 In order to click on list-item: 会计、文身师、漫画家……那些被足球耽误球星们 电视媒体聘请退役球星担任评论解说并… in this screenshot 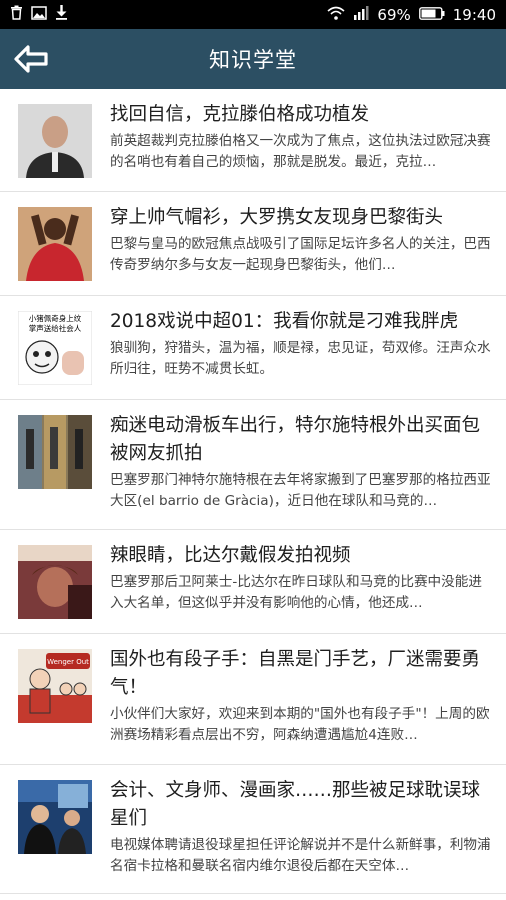, I will do `click(253, 829)`.